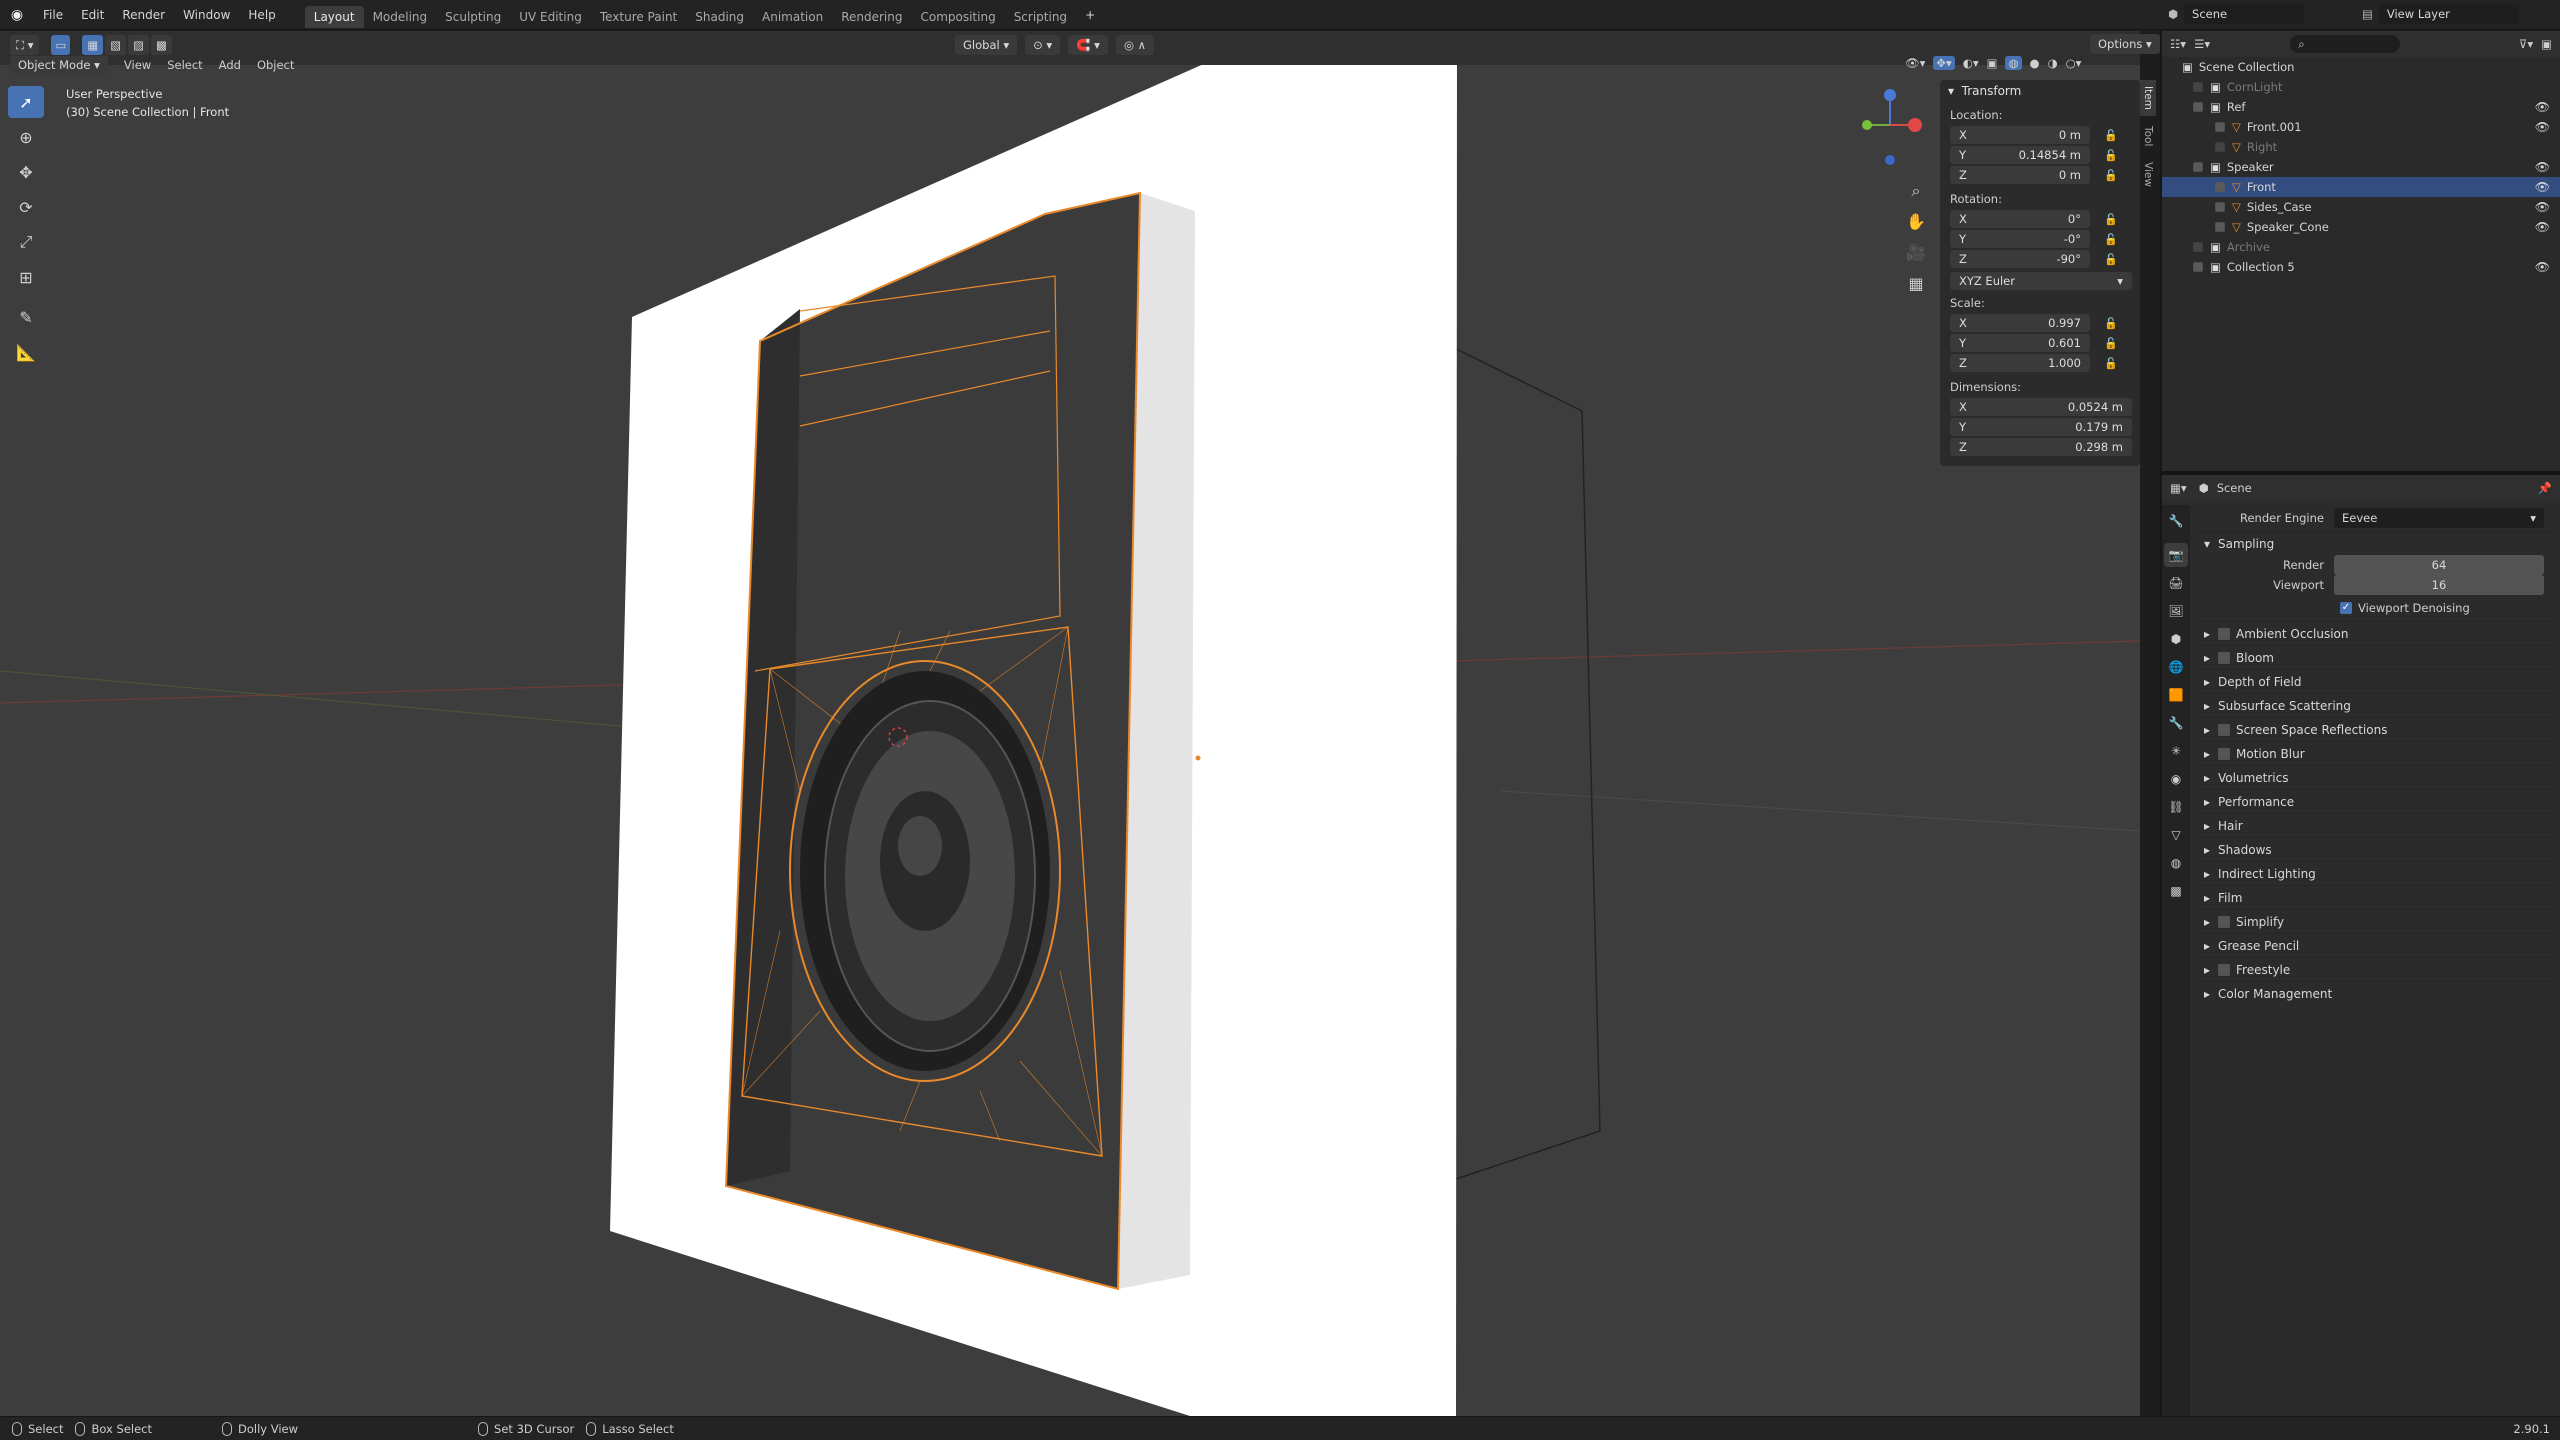 The width and height of the screenshot is (2560, 1440). What do you see at coordinates (1916, 252) in the screenshot?
I see `camera-view-icon: 🎥` at bounding box center [1916, 252].